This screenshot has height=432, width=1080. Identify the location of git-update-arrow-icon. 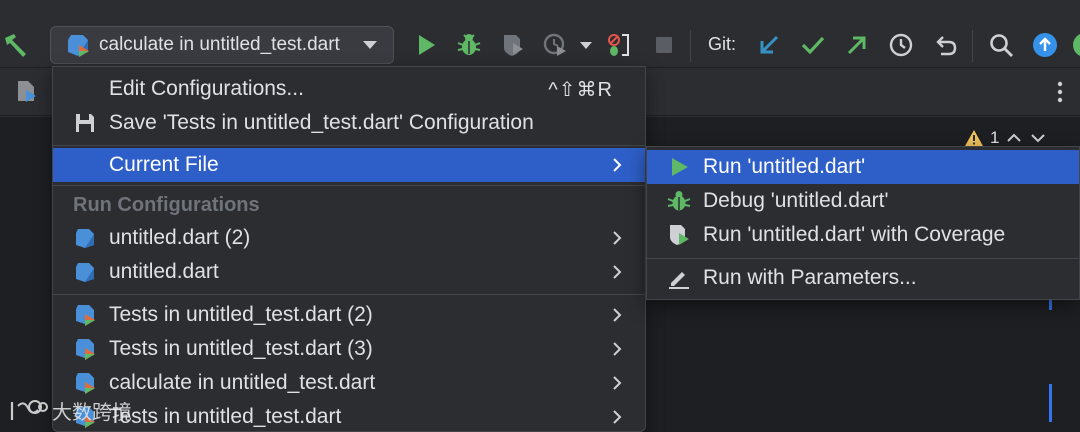
(769, 45).